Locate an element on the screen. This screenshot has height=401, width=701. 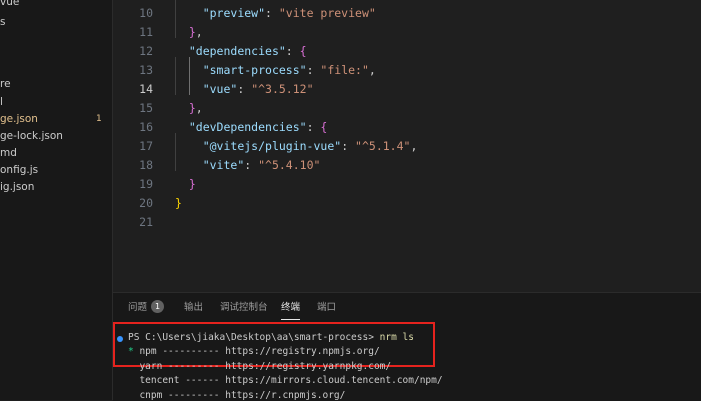
line-number: 21 is located at coordinates (133, 222).